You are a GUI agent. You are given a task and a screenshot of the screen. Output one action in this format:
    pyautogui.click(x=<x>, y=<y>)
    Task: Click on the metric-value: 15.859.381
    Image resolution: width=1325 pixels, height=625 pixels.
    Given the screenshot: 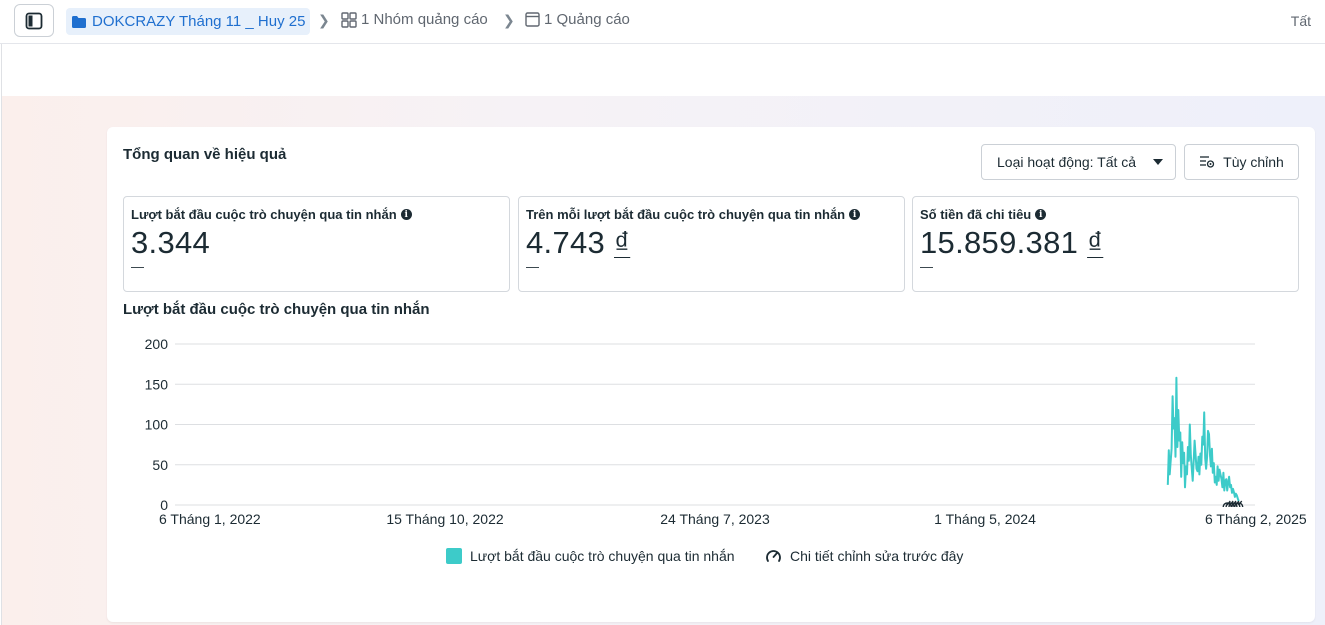 What is the action you would take?
    pyautogui.click(x=999, y=242)
    